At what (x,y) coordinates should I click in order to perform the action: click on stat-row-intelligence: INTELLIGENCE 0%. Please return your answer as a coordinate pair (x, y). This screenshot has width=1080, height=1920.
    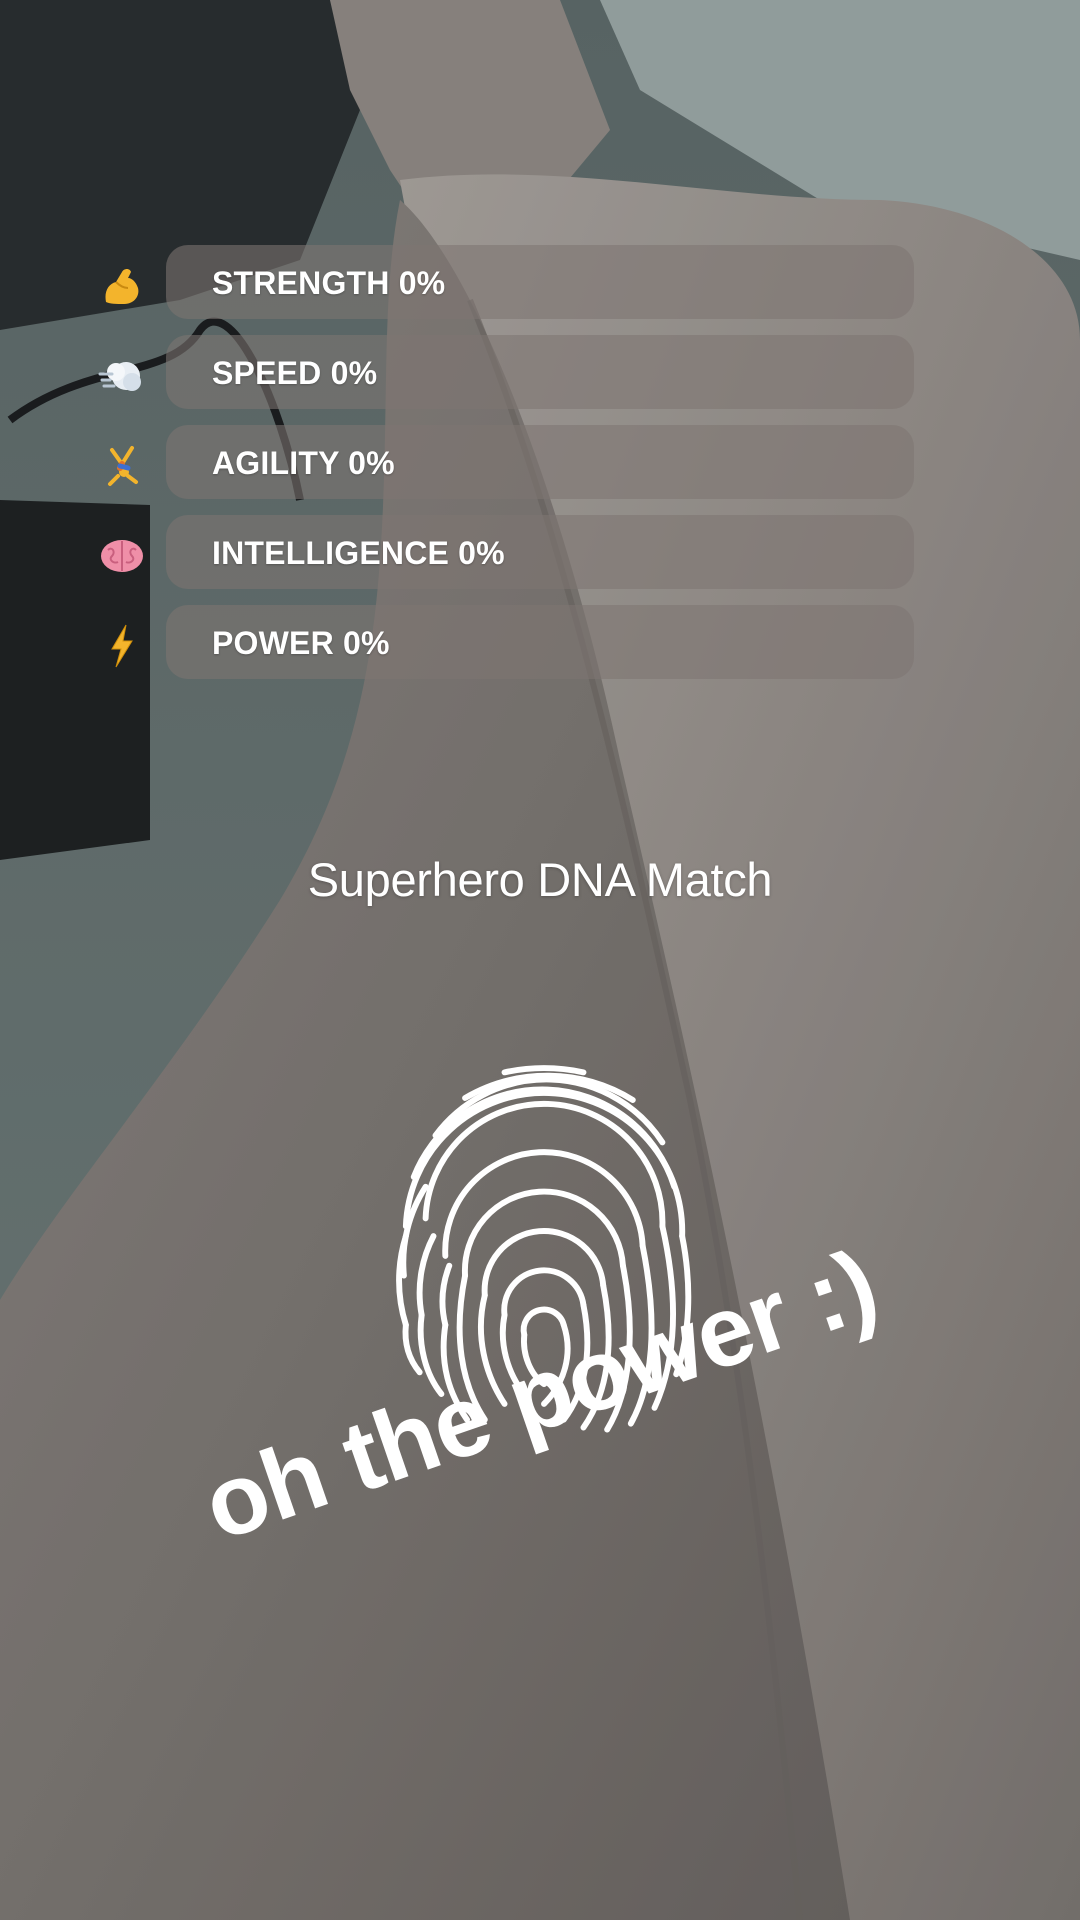
    Looking at the image, I should click on (540, 553).